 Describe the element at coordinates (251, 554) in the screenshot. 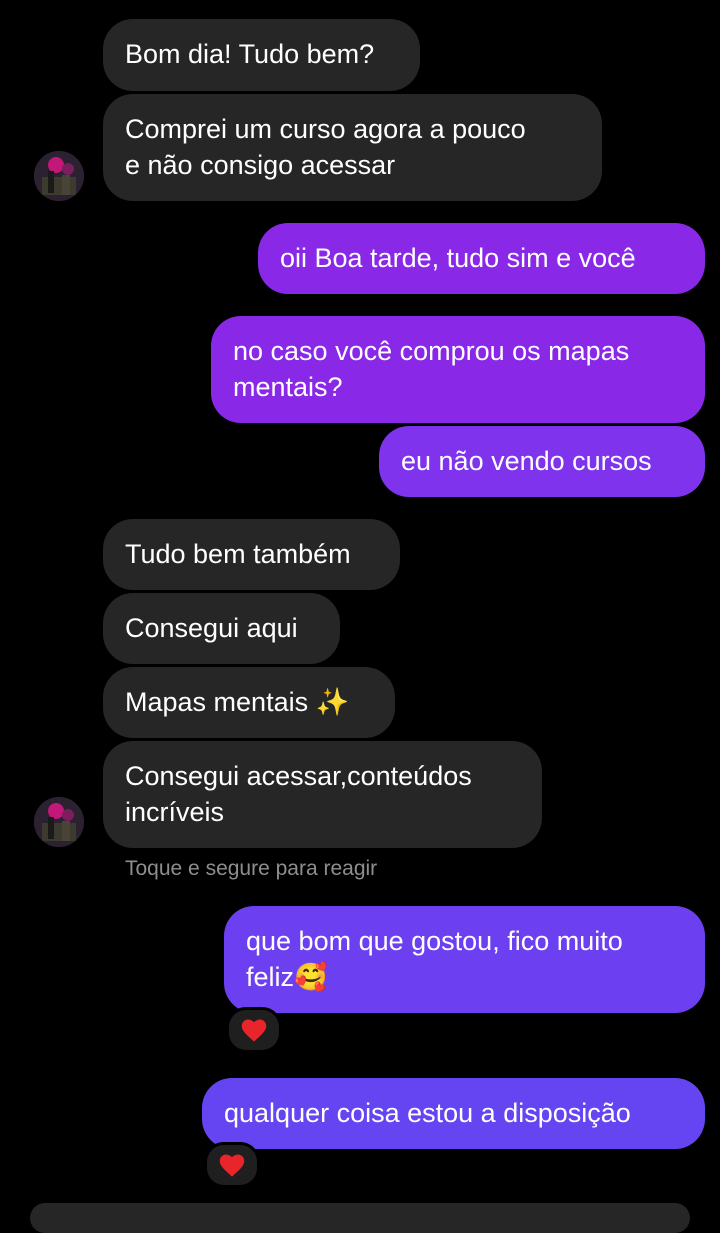

I see `message-incoming-3: Tudo bem também` at that location.